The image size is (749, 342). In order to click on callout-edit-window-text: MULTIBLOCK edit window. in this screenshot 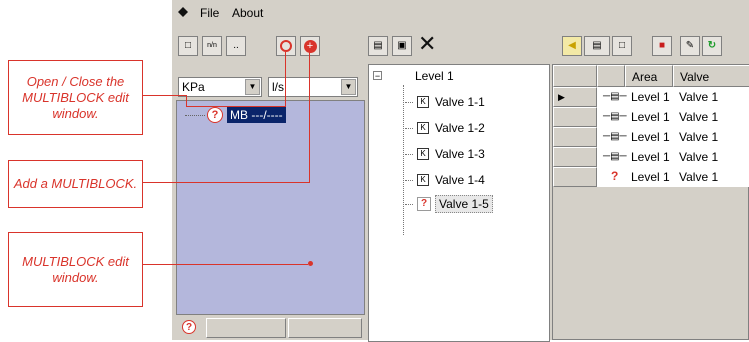, I will do `click(75, 269)`.